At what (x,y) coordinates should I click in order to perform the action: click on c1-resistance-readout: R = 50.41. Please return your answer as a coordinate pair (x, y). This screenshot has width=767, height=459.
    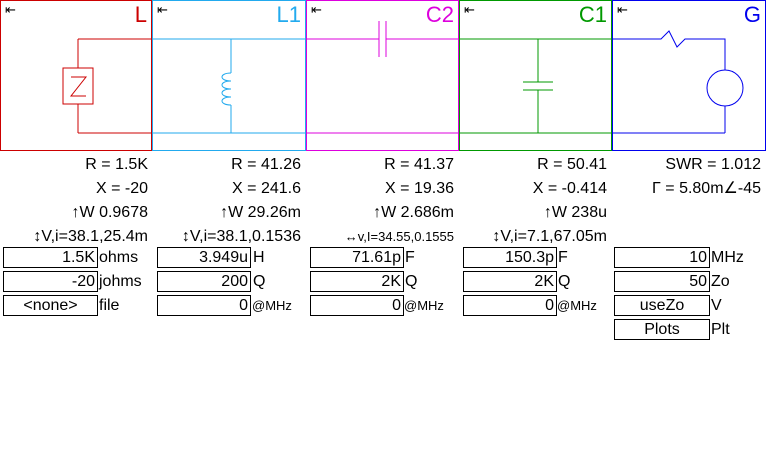
    Looking at the image, I should click on (572, 164).